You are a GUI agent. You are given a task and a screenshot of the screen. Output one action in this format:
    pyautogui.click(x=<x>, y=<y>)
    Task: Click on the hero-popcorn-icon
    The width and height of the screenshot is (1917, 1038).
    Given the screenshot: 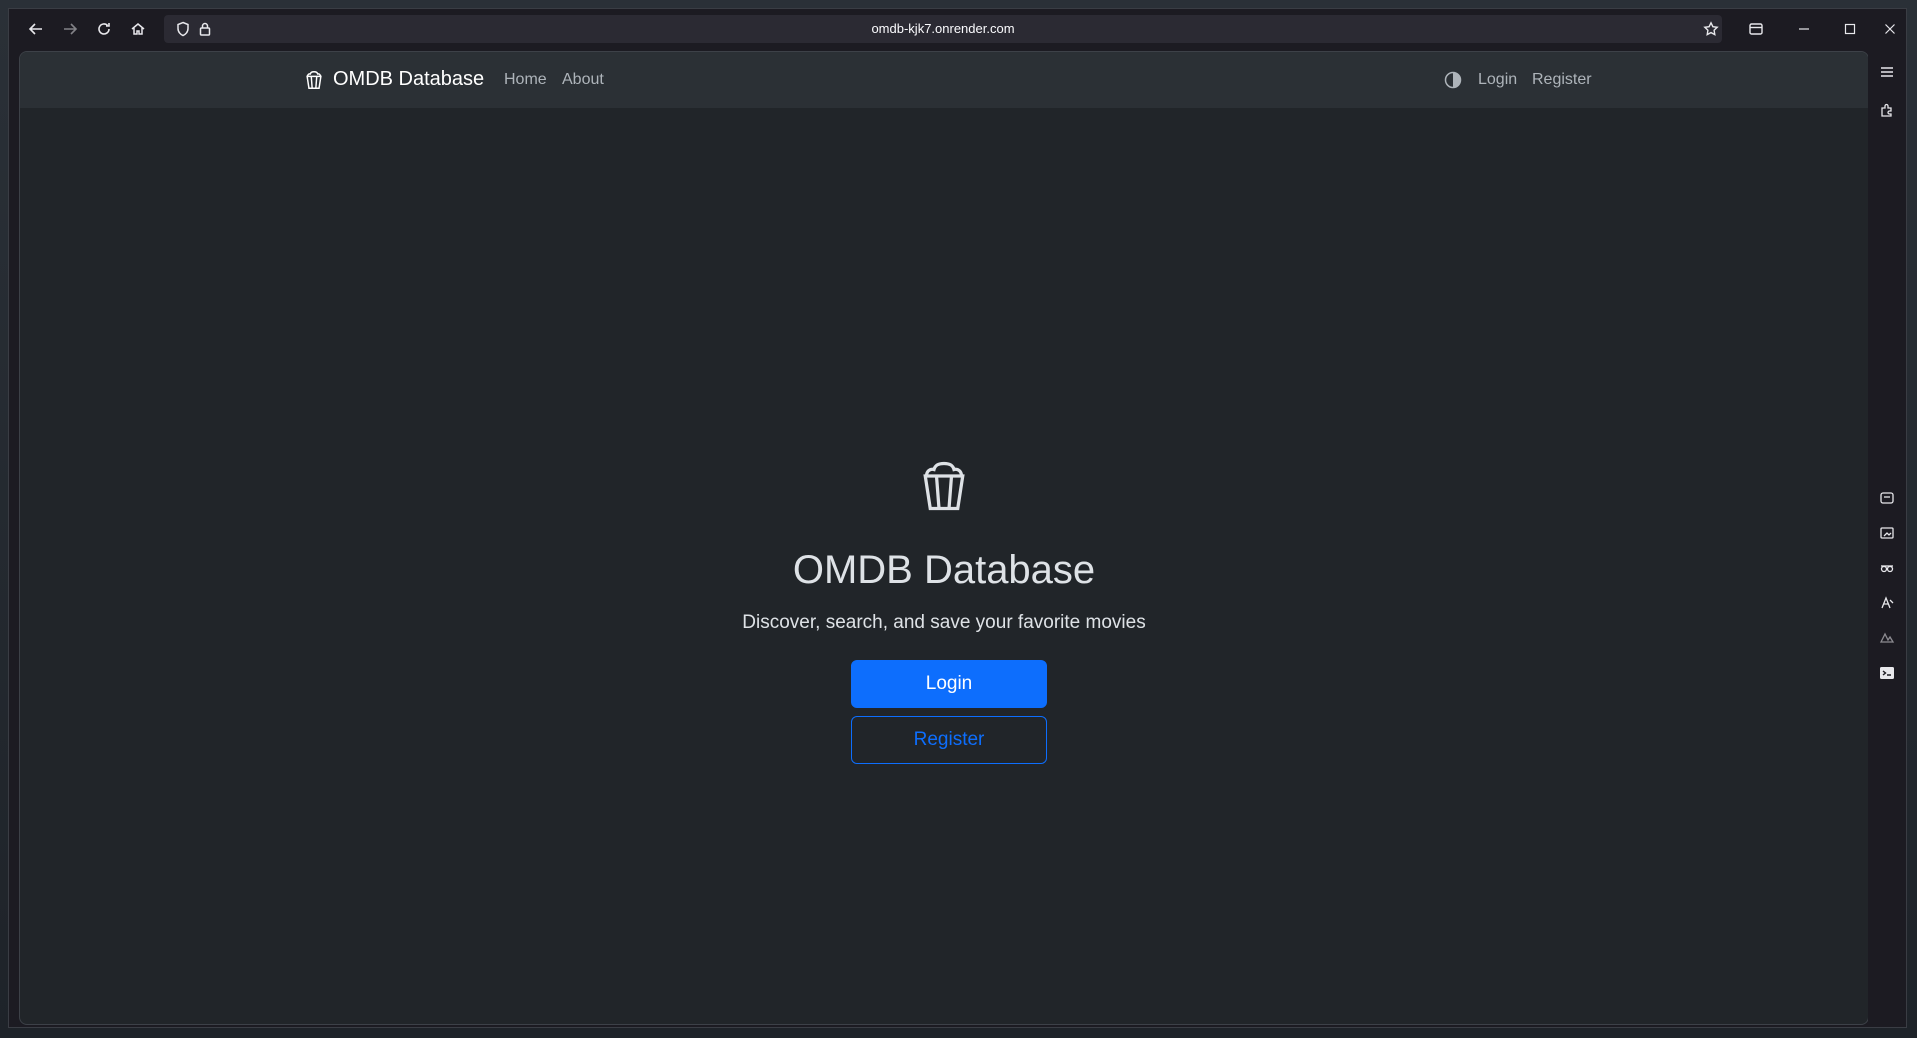 What is the action you would take?
    pyautogui.click(x=944, y=486)
    